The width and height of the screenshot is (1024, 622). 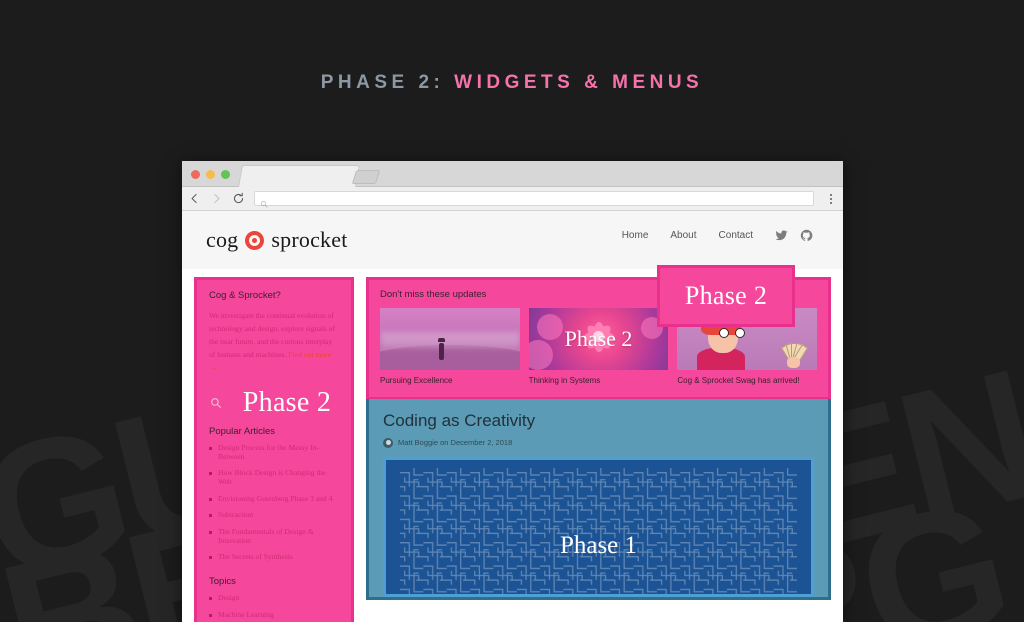 I want to click on list-item: Design Process for the Messy In-Between, so click(x=274, y=452).